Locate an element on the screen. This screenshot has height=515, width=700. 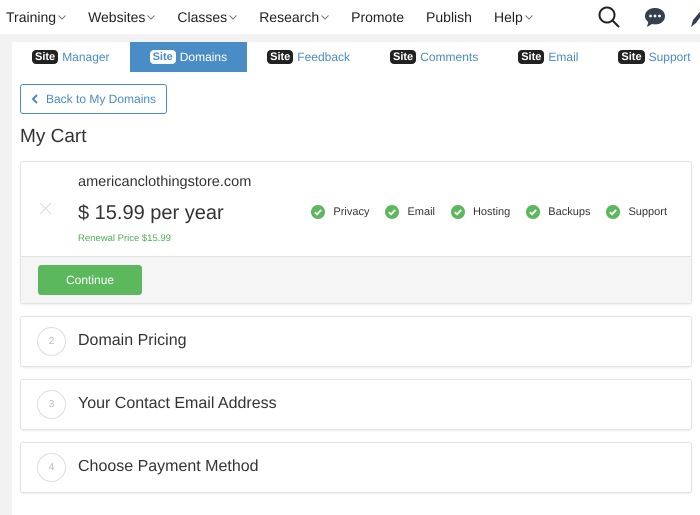
back-button: Back to My Domains is located at coordinates (94, 99).